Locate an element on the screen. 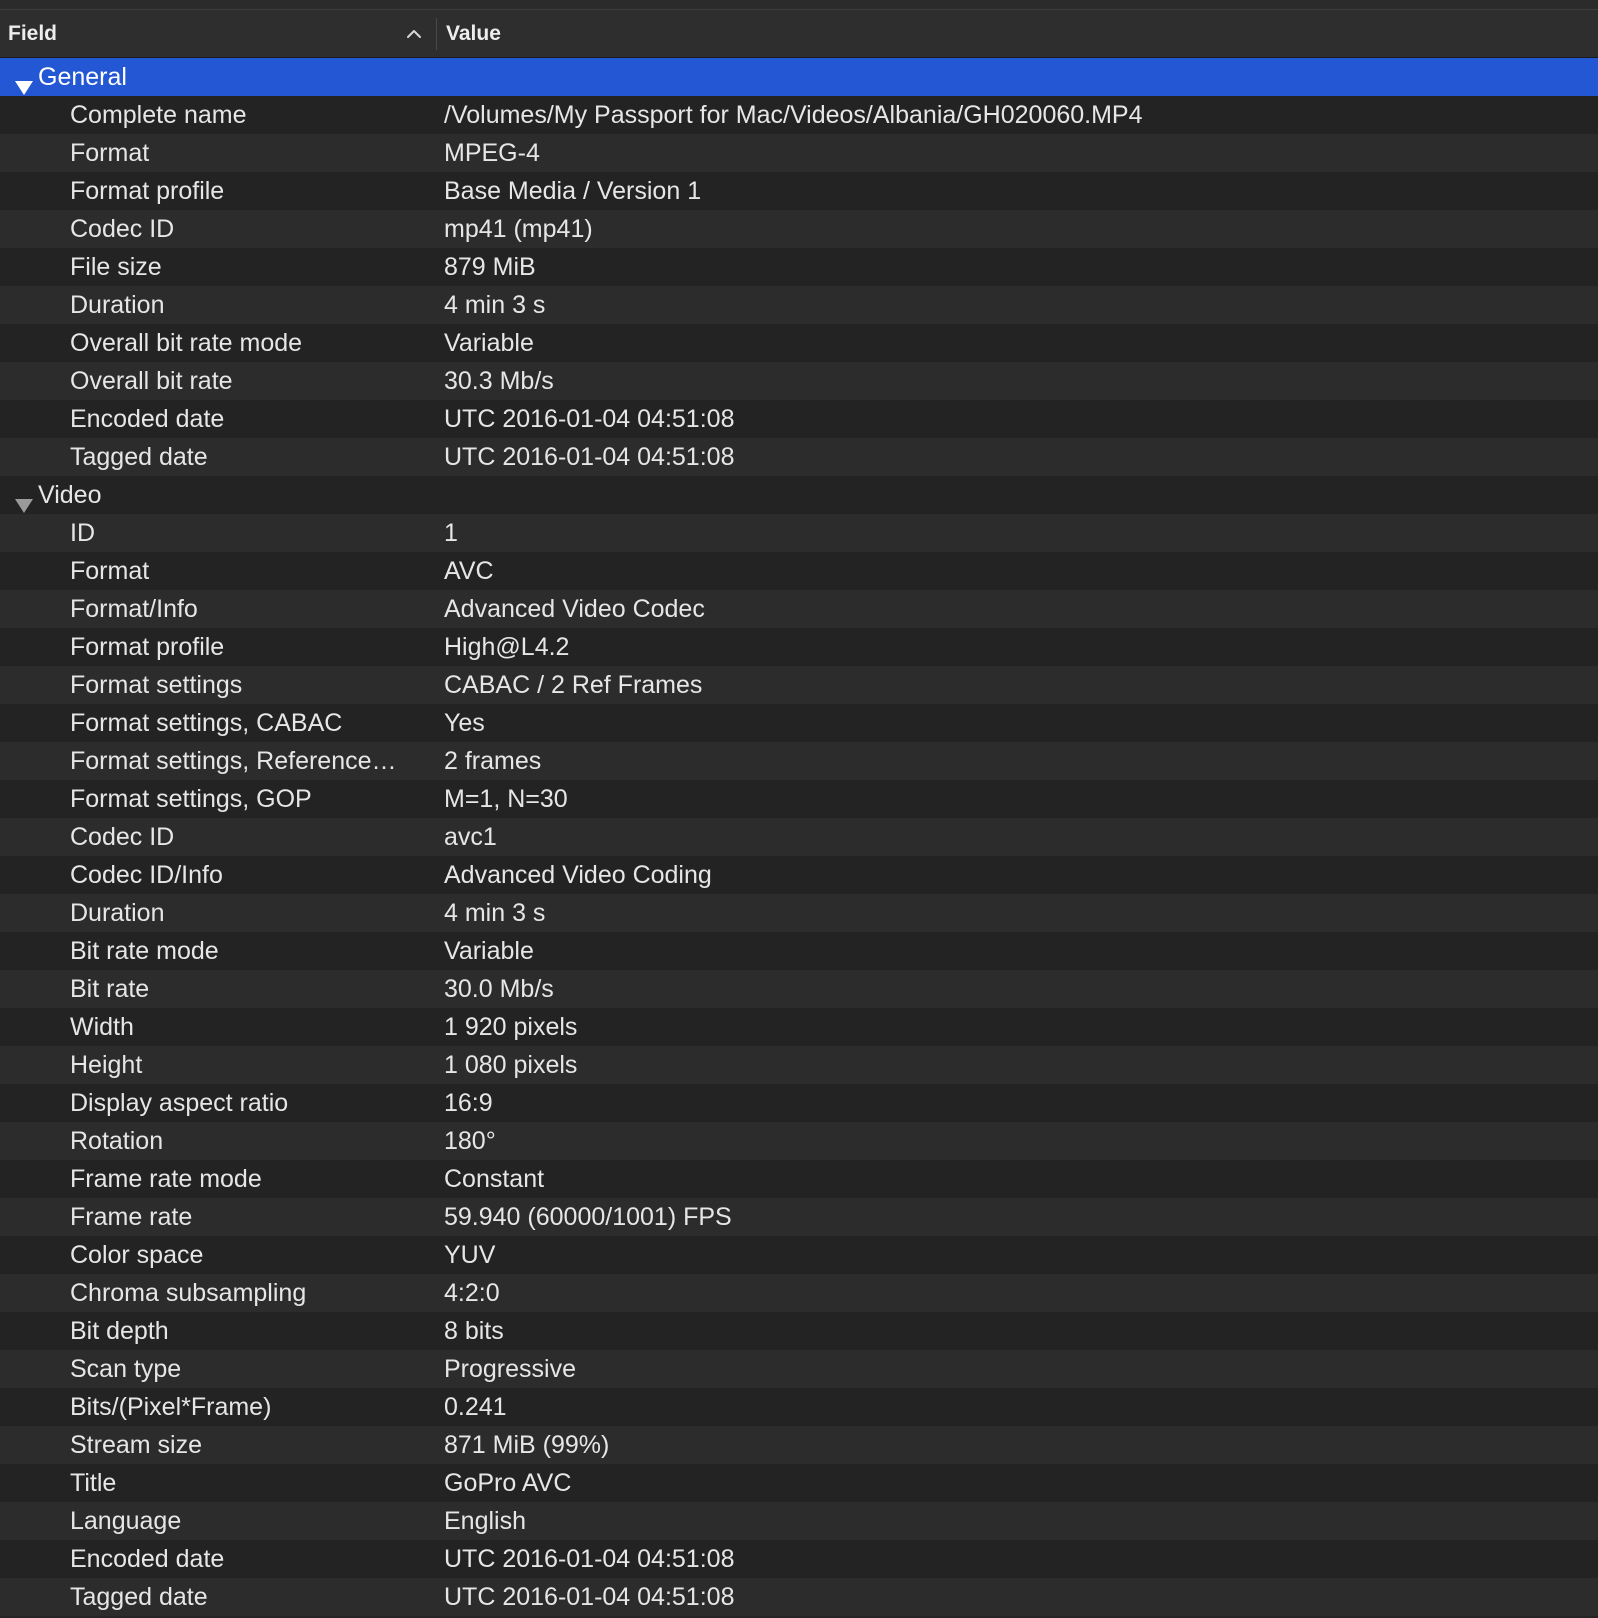 This screenshot has width=1598, height=1618. field-cell: Tagged date is located at coordinates (139, 1597).